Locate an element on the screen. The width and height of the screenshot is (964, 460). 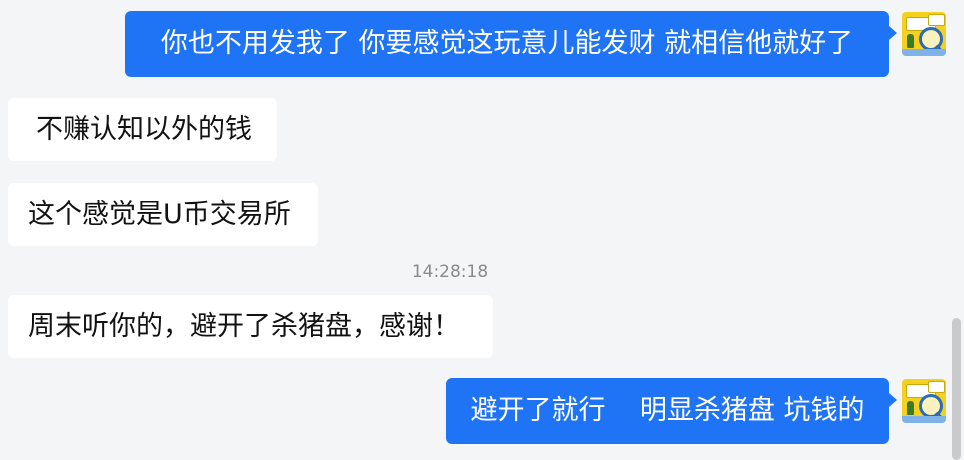
message-text: 避开了就行 明显杀猪盘 坑钱的 is located at coordinates (667, 410).